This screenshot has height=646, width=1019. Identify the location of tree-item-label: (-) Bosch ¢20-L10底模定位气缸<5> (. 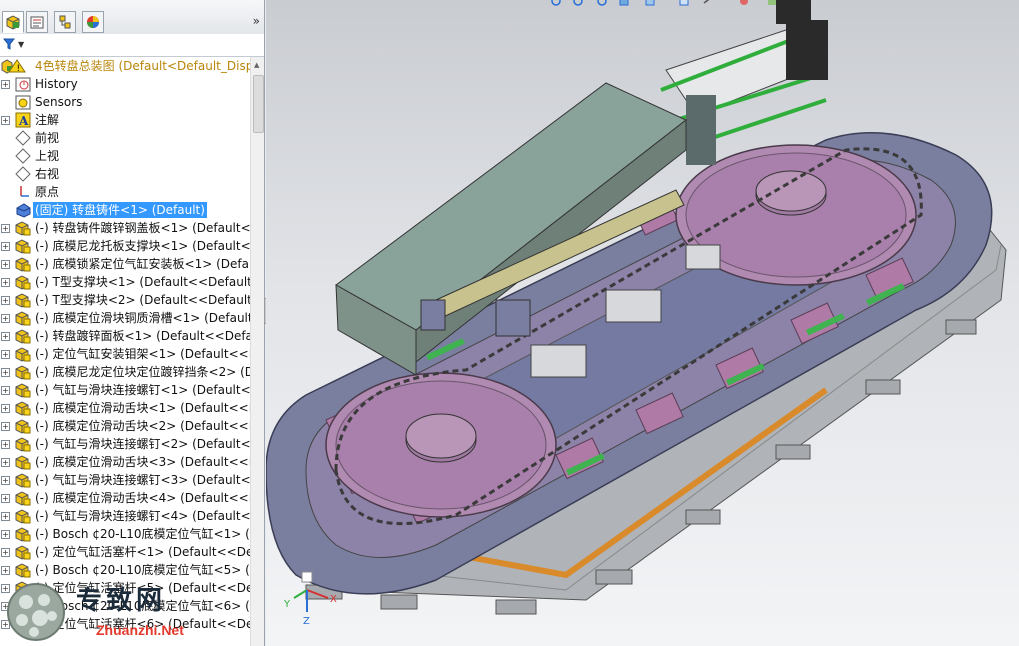
(142, 570).